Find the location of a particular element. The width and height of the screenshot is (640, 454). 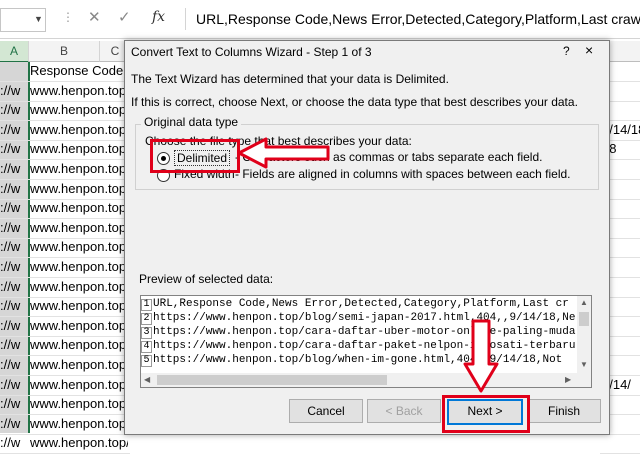

close-icon: × is located at coordinates (589, 50).